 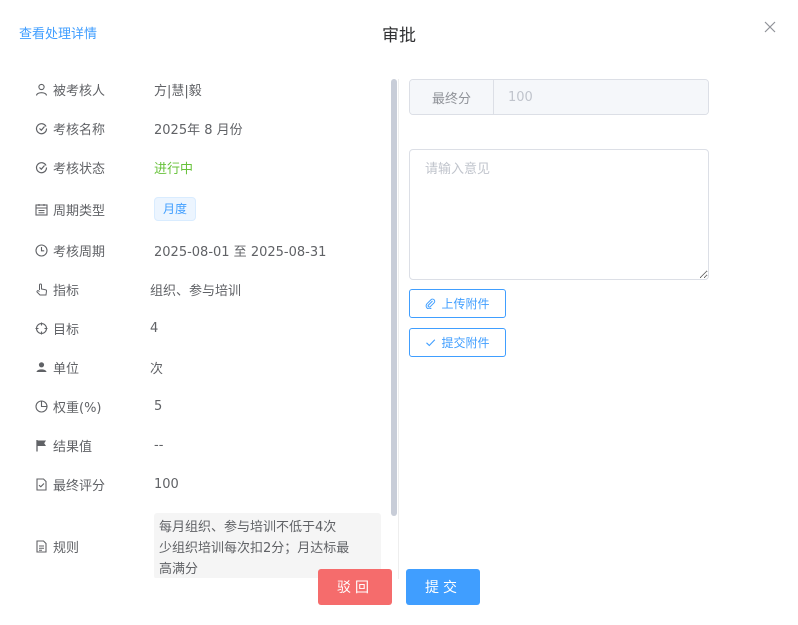 I want to click on field-label: 最终评分, so click(x=79, y=486).